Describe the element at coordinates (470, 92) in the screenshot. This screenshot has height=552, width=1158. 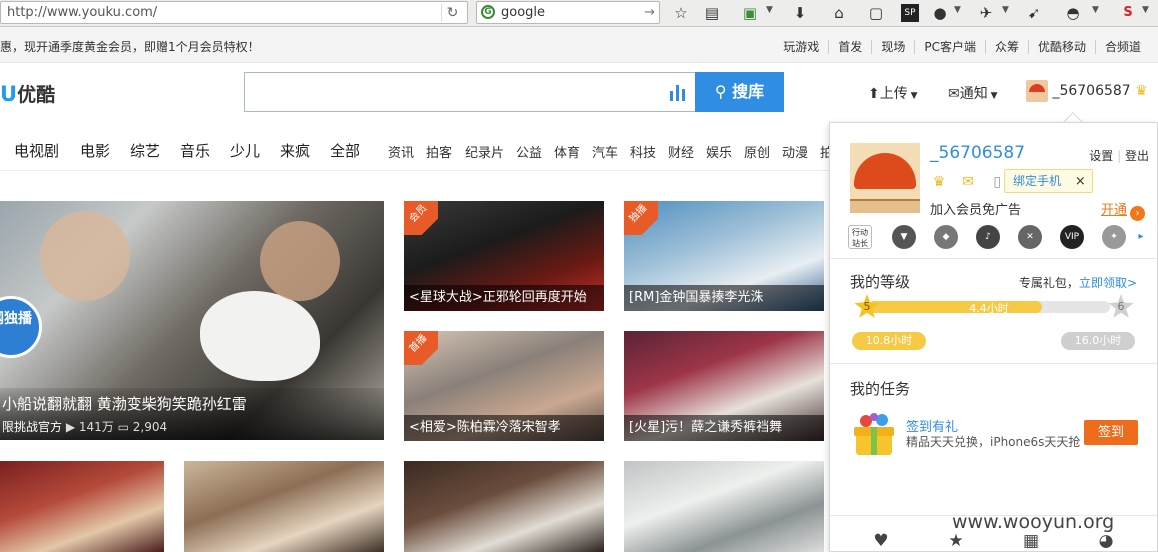
I see `site-search-input` at that location.